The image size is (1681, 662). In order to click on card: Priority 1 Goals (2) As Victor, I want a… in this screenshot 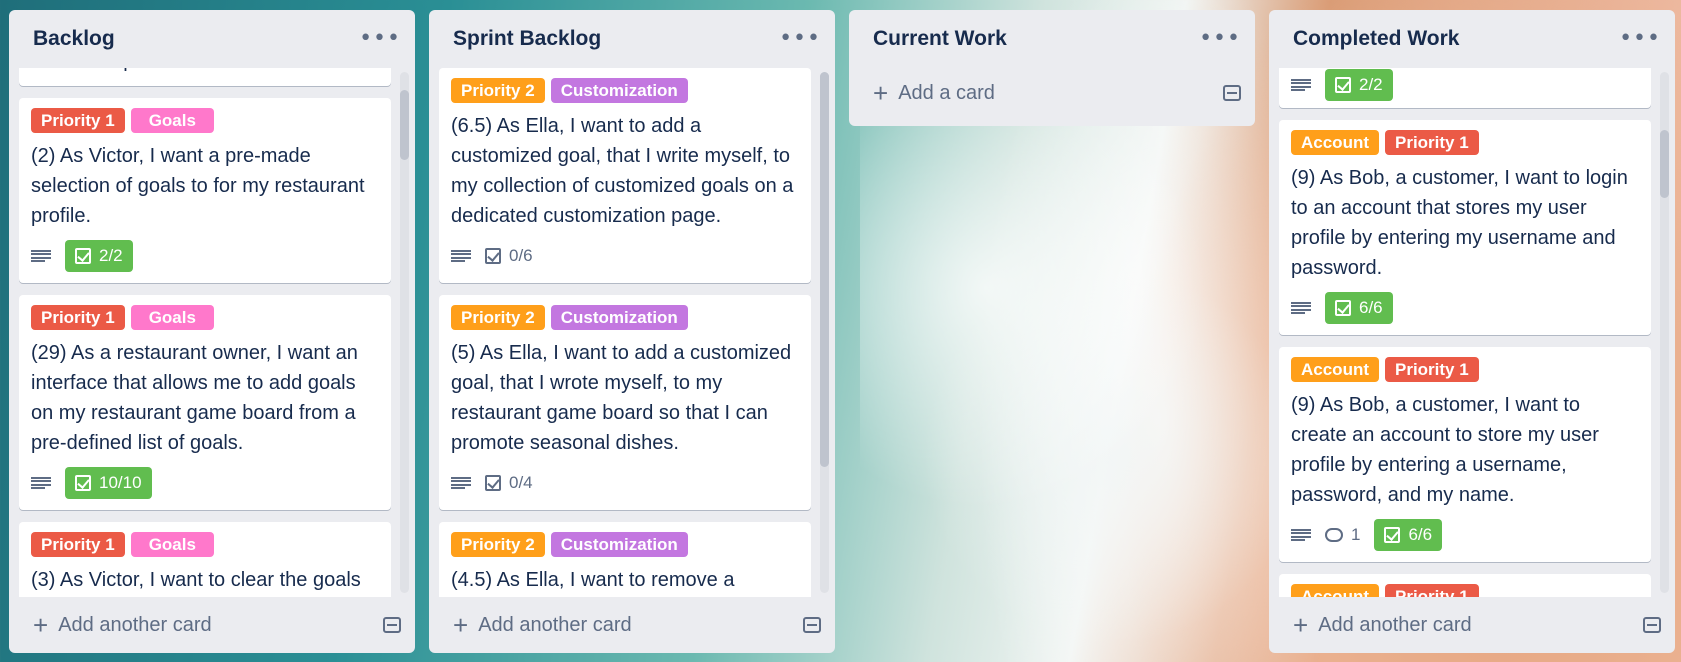, I will do `click(205, 190)`.